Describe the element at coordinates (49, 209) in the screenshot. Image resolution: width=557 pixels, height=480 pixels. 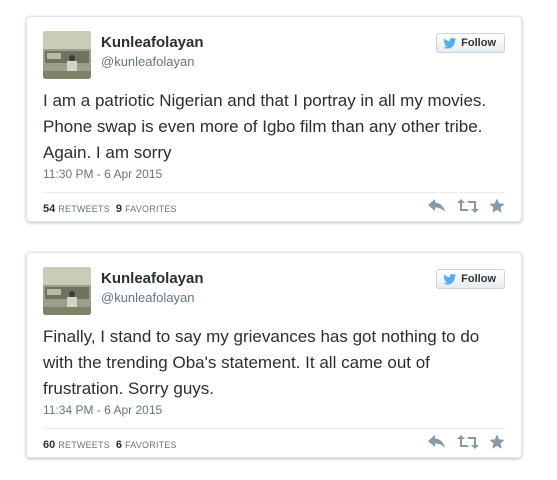
I see `retweets-count: 54` at that location.